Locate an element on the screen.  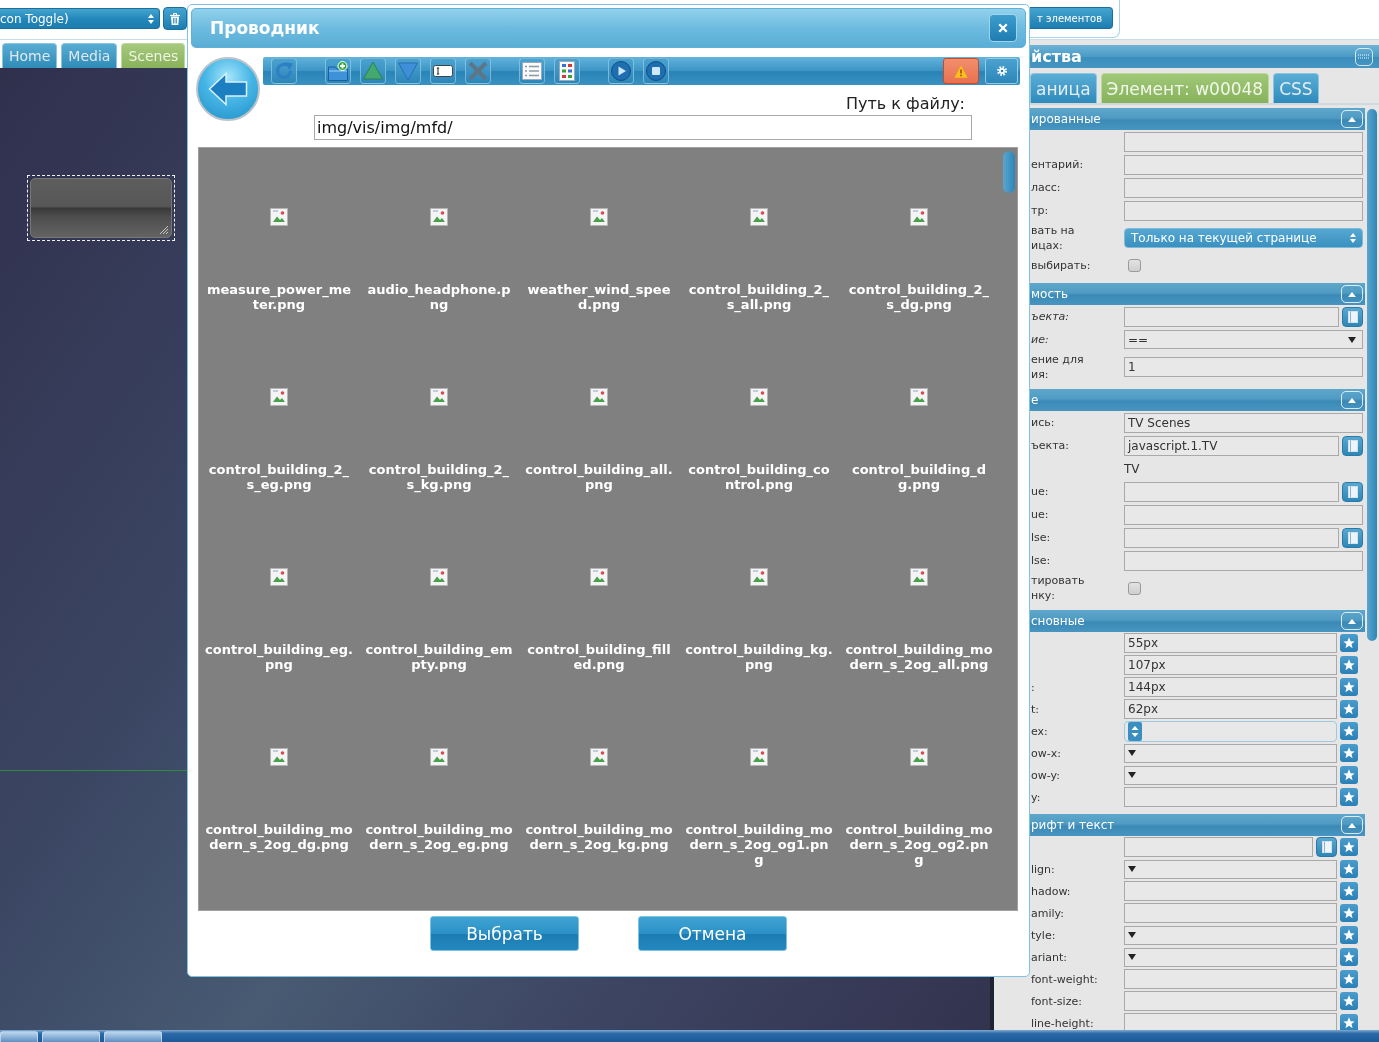
file-name: control_building_modern_s_2og_eg.png is located at coordinates (439, 837).